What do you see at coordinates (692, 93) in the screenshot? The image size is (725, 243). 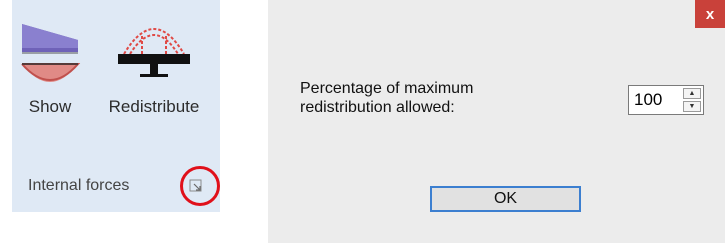 I see `spin-up-icon: ▲` at bounding box center [692, 93].